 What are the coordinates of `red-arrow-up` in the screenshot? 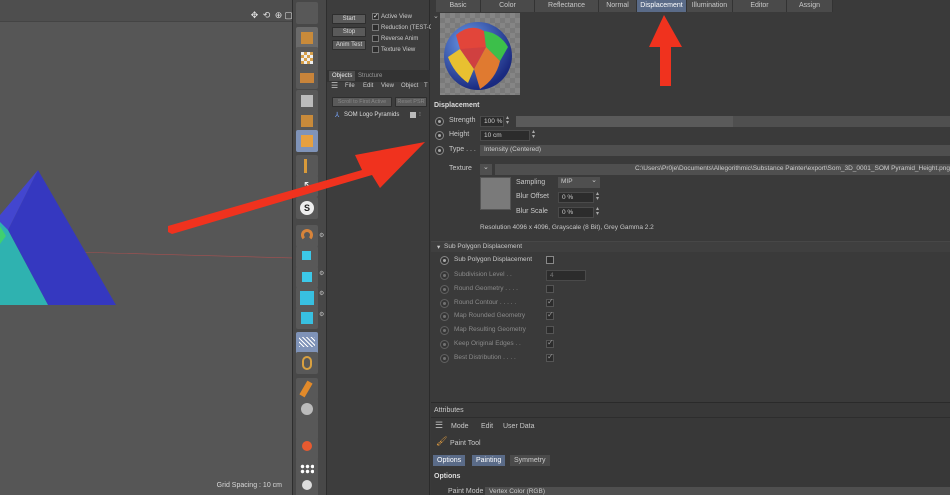 It's located at (665, 50).